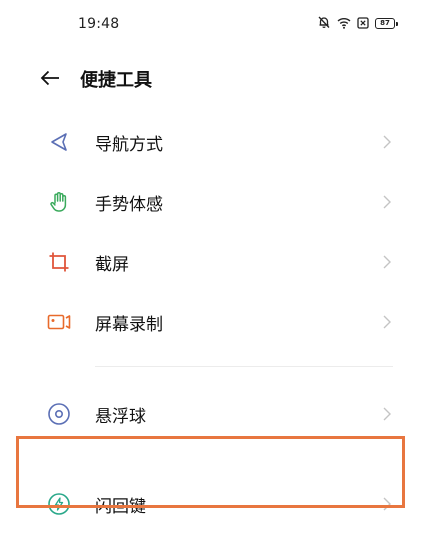 Image resolution: width=447 pixels, height=534 pixels. What do you see at coordinates (223, 78) in the screenshot?
I see `page-header: 便捷工具` at bounding box center [223, 78].